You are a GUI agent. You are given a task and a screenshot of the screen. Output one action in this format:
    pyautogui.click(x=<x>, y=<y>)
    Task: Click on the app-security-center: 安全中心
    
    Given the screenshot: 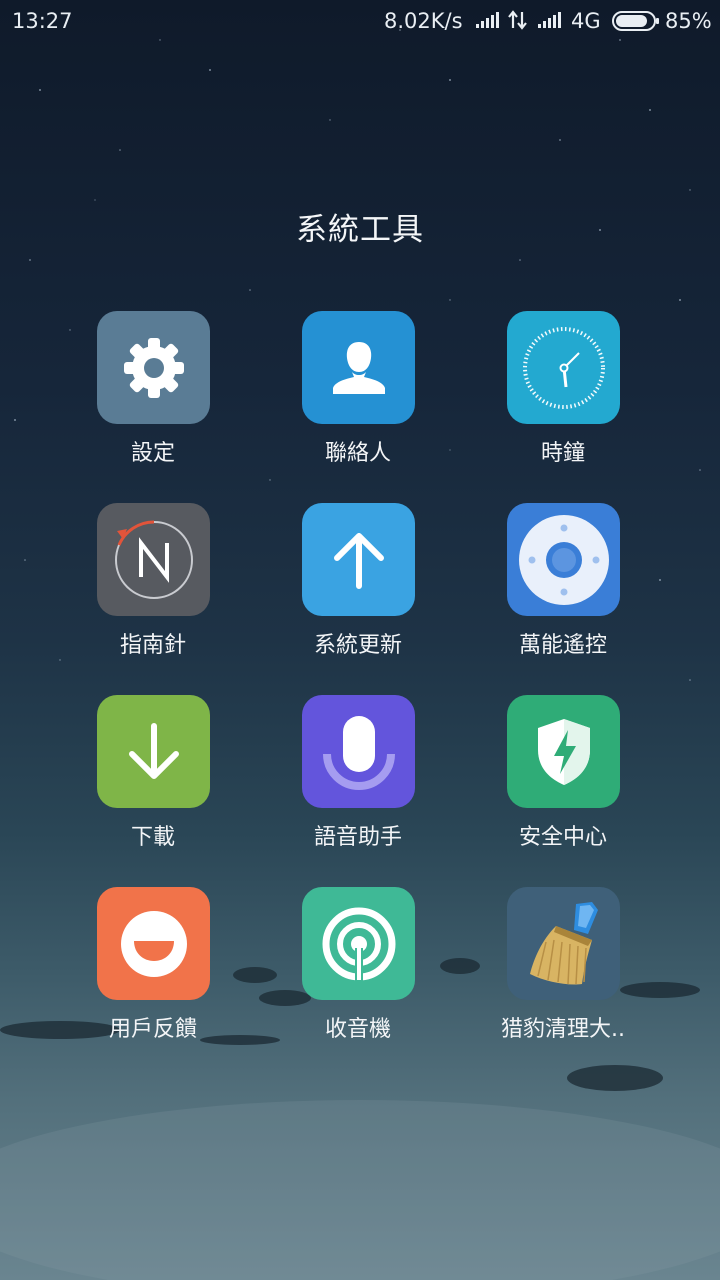 What is the action you would take?
    pyautogui.click(x=563, y=780)
    